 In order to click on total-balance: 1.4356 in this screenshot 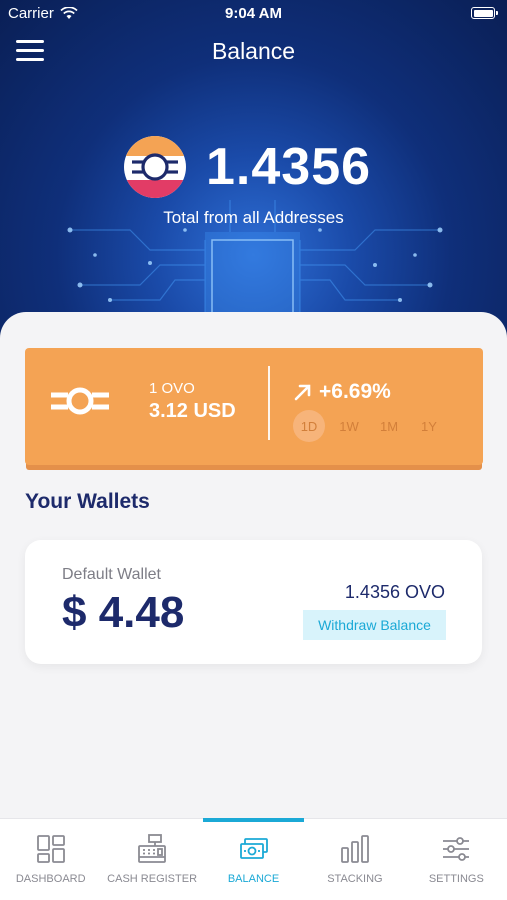, I will do `click(247, 167)`.